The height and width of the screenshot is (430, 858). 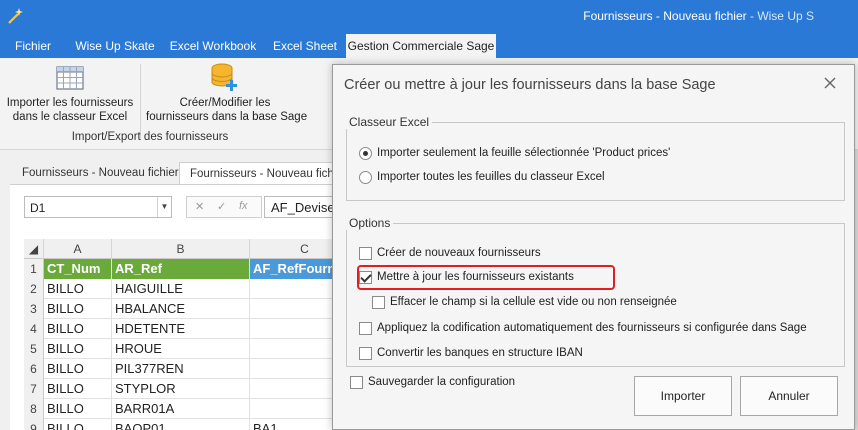 I want to click on table-row: 6 BILLO PIL377REN, so click(x=184, y=369).